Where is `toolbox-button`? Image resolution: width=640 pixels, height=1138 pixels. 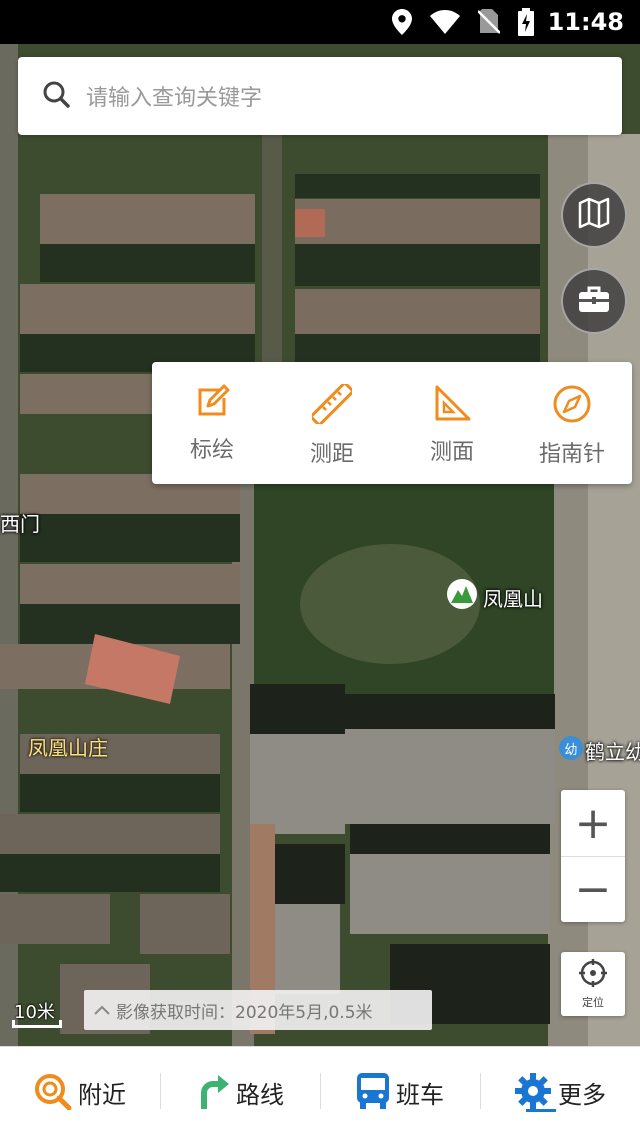
toolbox-button is located at coordinates (594, 301).